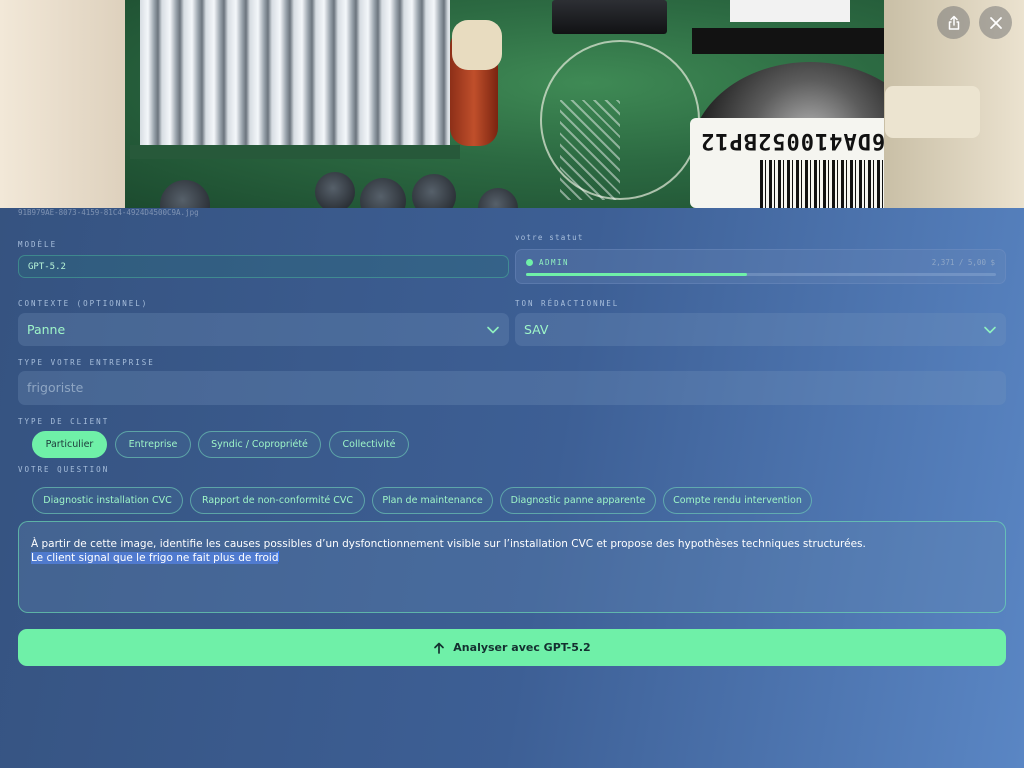 This screenshot has height=768, width=1024. What do you see at coordinates (760, 329) in the screenshot?
I see `tone-select: SAV` at bounding box center [760, 329].